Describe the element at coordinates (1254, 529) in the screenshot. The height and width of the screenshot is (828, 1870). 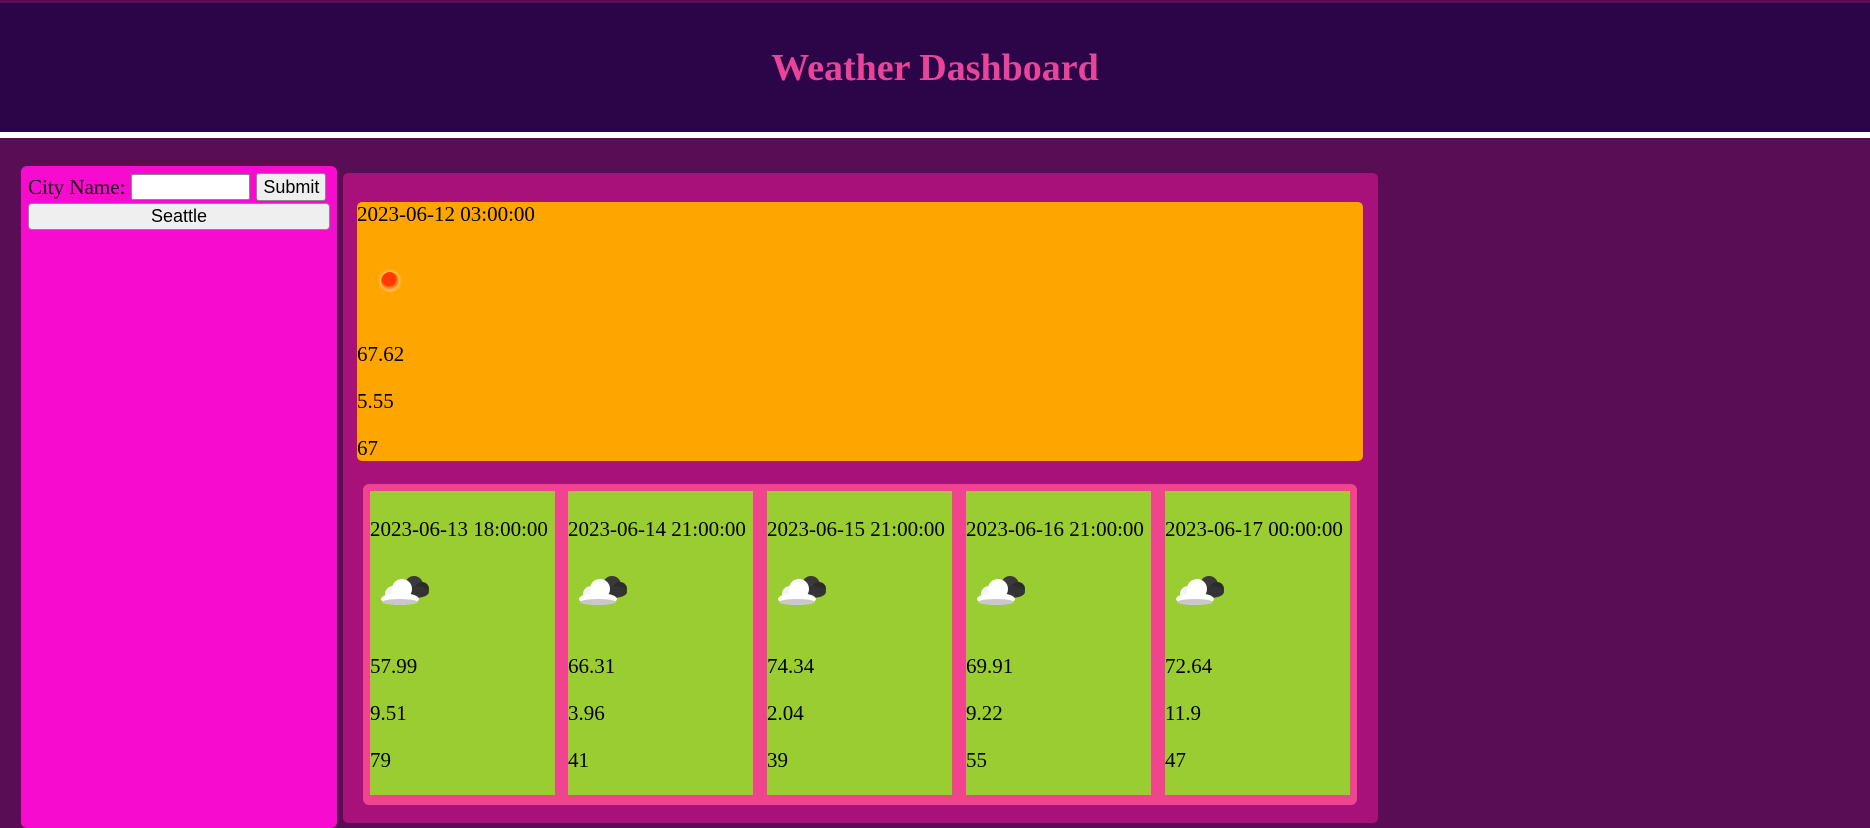
I see `forecast-date: 2023-06-17 00:00:00` at that location.